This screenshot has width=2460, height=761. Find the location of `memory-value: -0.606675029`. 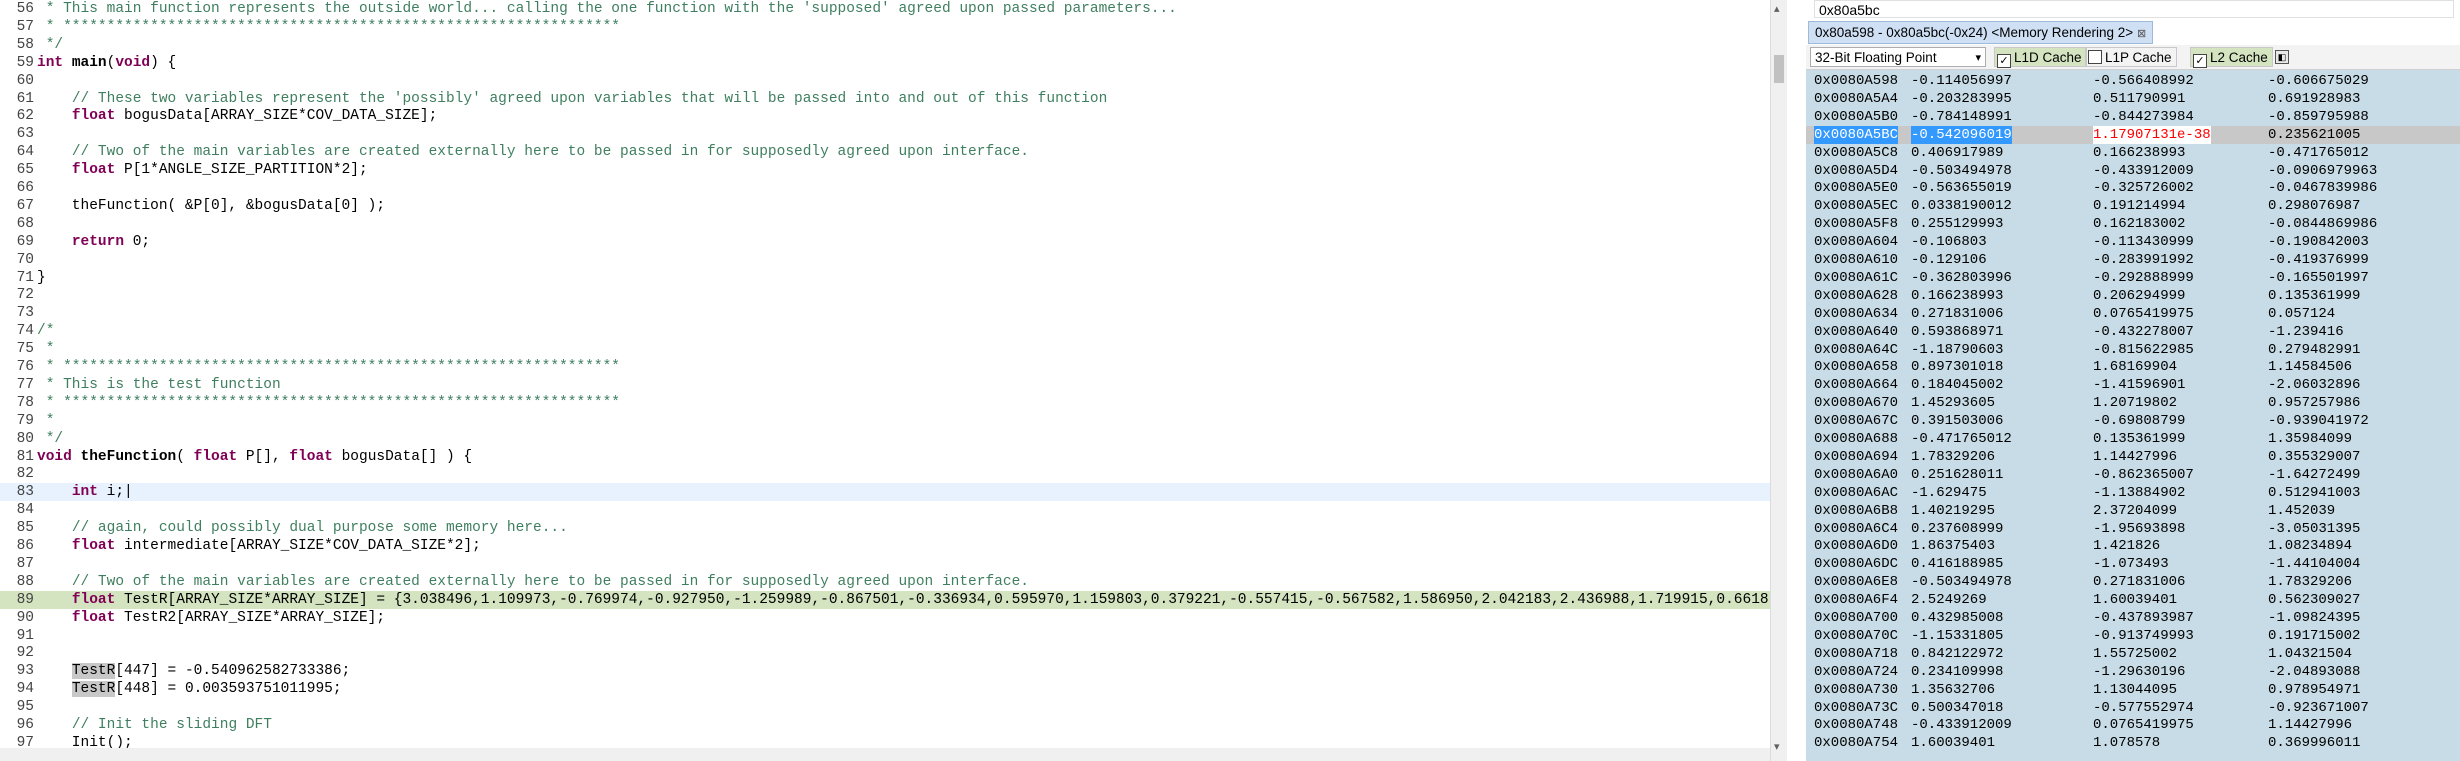

memory-value: -0.606675029 is located at coordinates (2318, 81).